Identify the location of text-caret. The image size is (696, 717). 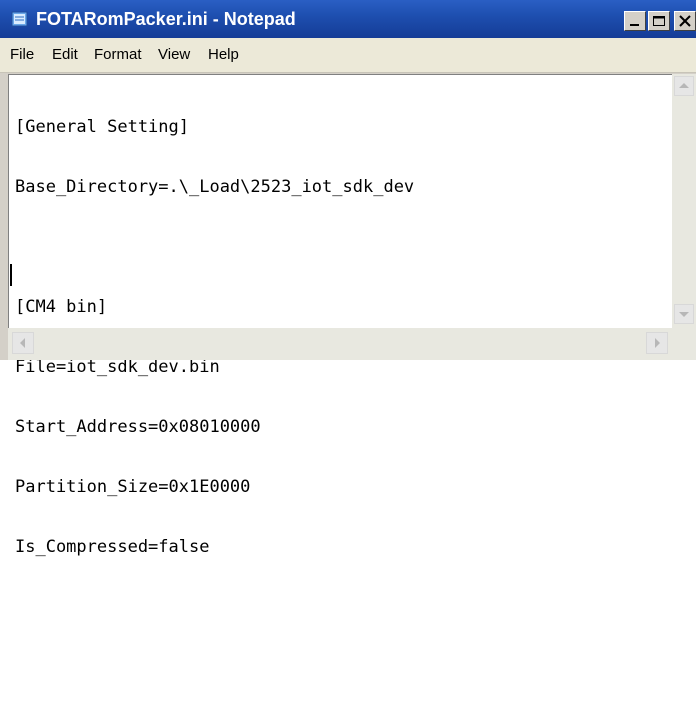
(11, 275).